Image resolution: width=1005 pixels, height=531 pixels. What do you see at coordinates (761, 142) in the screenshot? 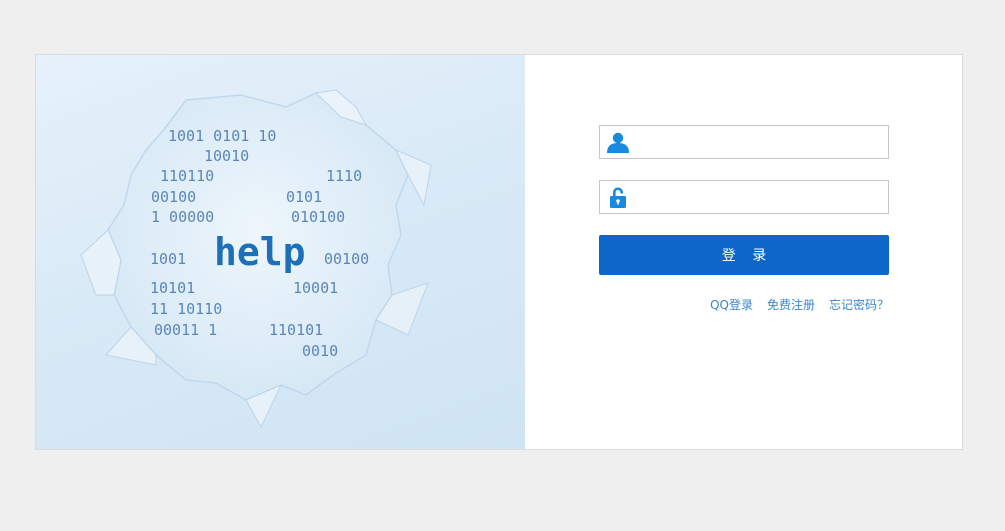
I see `username-input` at bounding box center [761, 142].